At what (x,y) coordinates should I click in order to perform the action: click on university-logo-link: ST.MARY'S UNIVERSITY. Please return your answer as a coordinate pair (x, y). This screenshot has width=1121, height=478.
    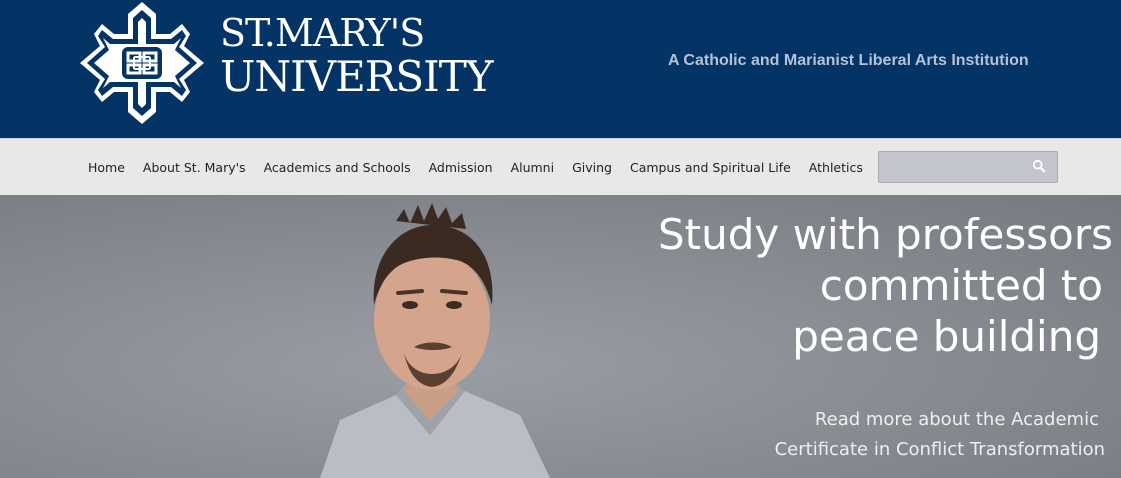
    Looking at the image, I should click on (285, 63).